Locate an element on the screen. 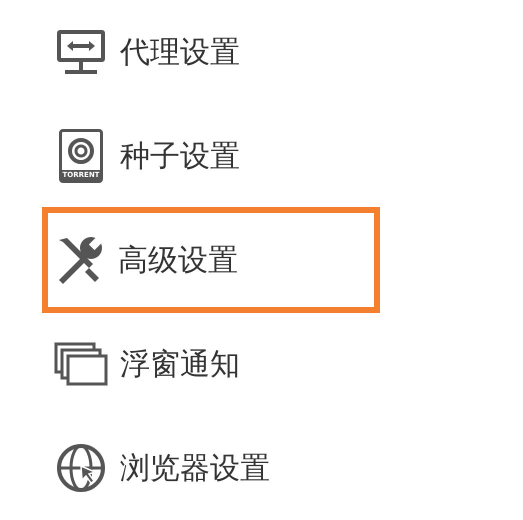 Image resolution: width=523 pixels, height=520 pixels. monitor-icon is located at coordinates (81, 52).